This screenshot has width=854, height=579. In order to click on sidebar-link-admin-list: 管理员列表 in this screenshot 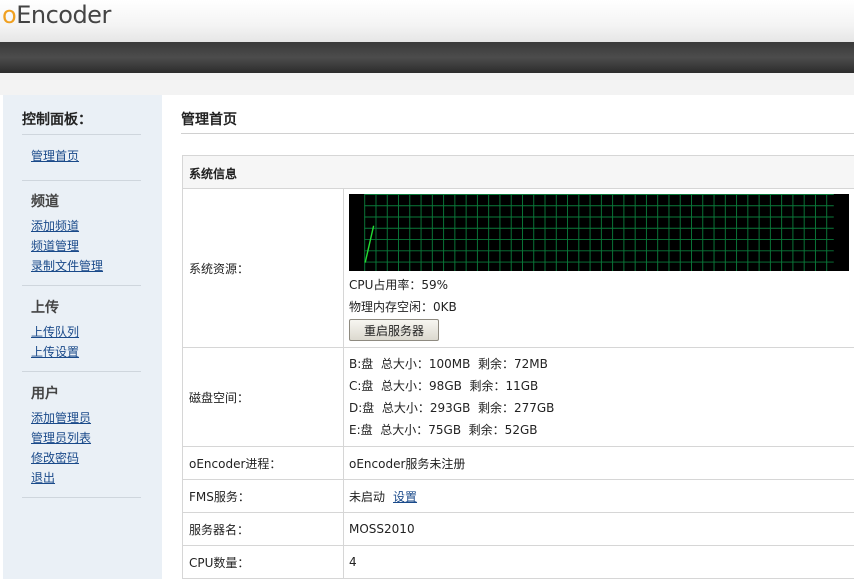, I will do `click(61, 437)`.